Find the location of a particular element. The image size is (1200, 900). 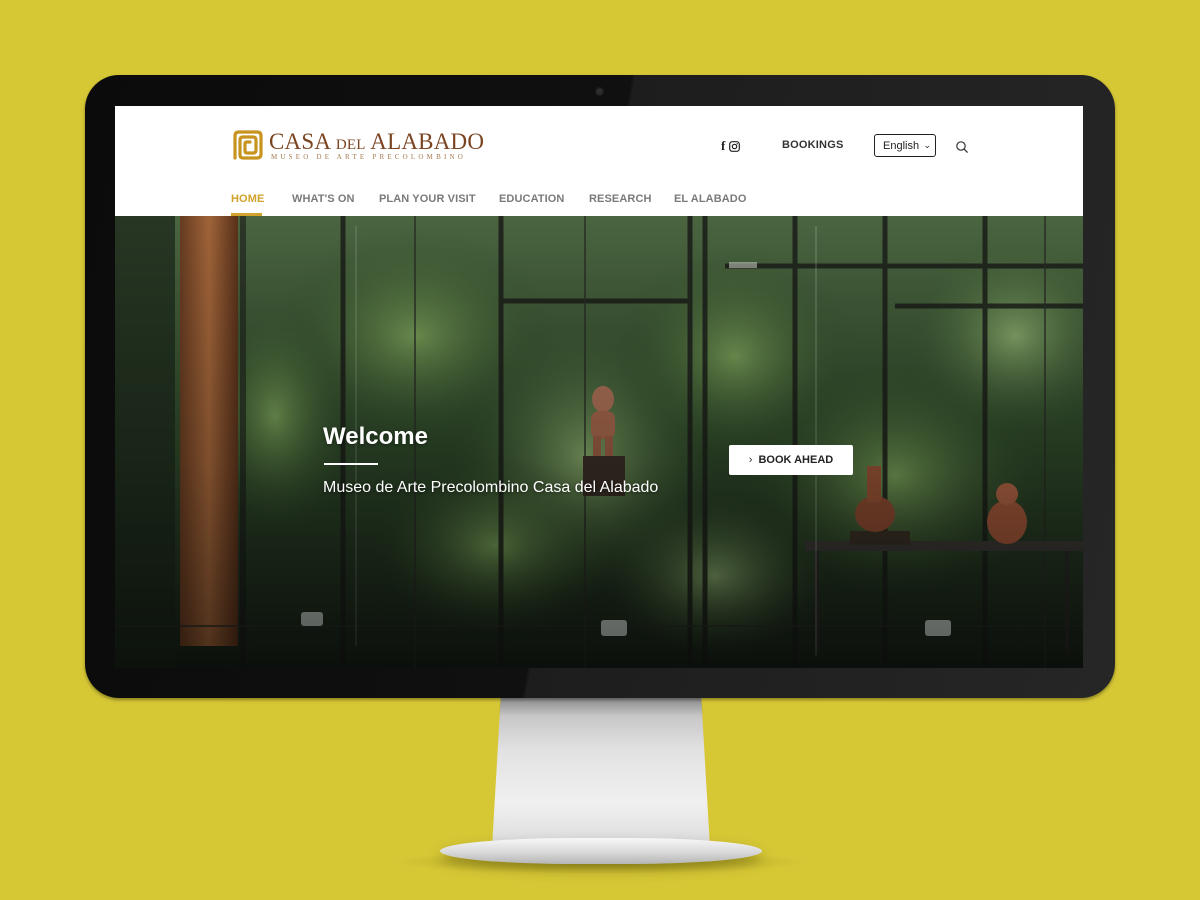

nav-item-plan-your-visit: PLAN YOUR VISIT is located at coordinates (427, 199).